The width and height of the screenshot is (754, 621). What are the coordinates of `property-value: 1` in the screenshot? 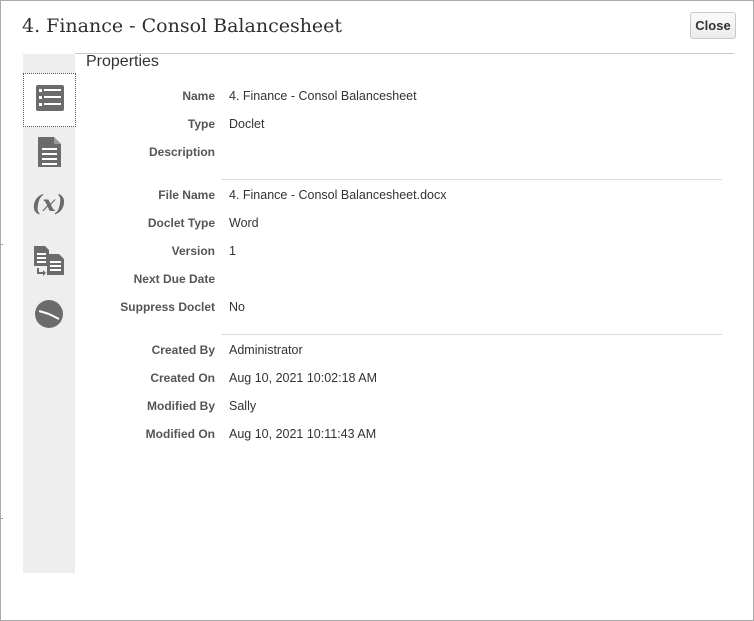 It's located at (232, 251).